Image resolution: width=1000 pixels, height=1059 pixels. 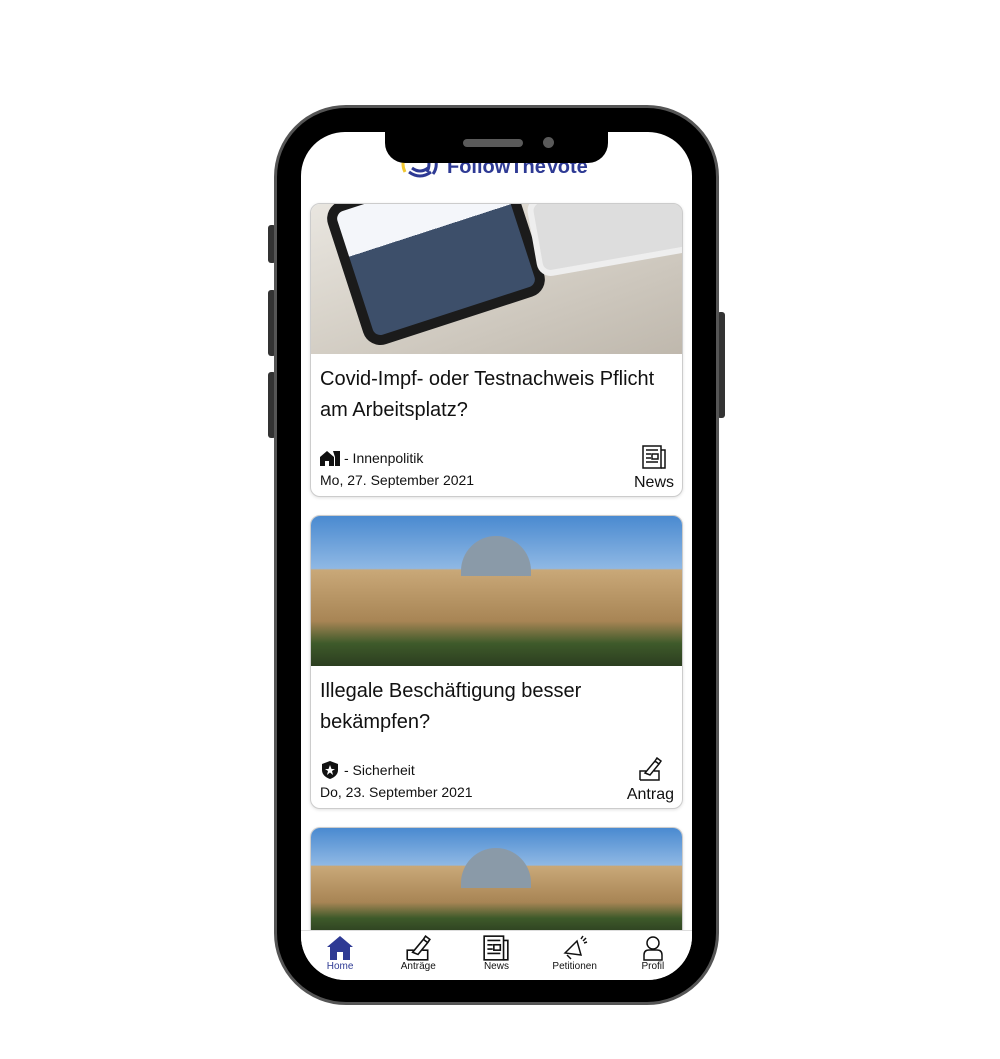 I want to click on megaphone-icon, so click(x=575, y=947).